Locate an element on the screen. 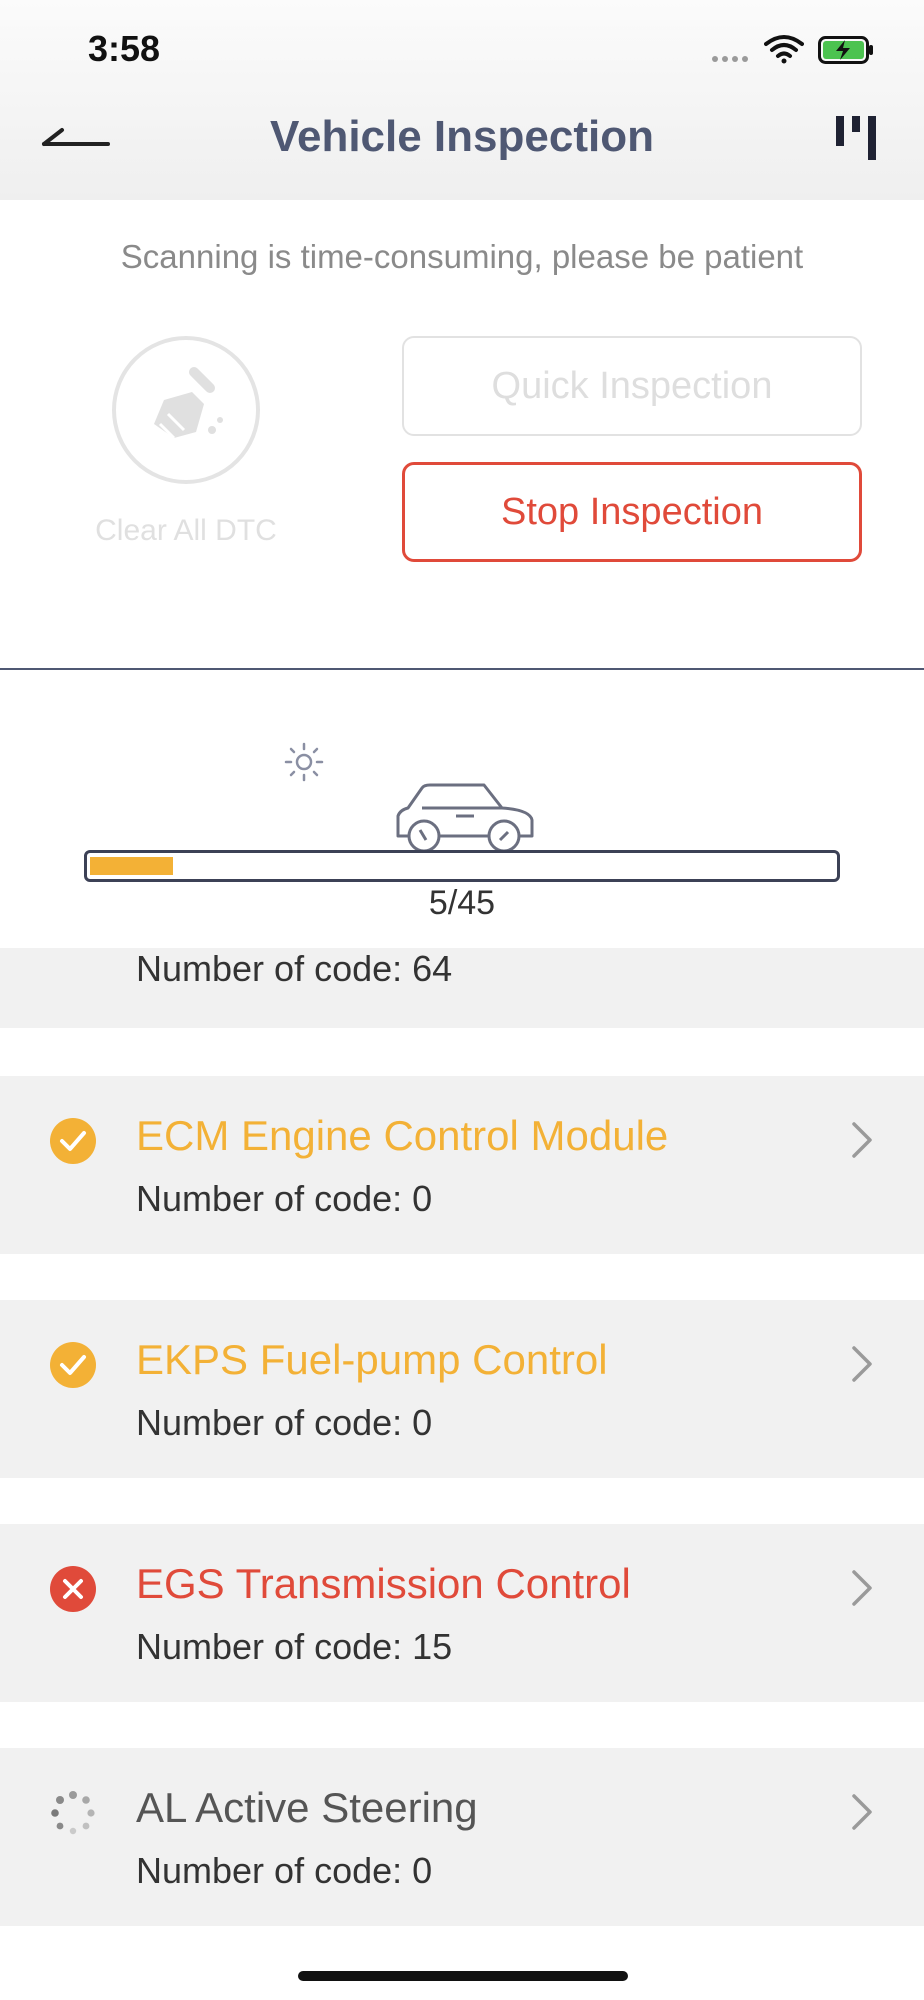  navigation-bar: 3:58 Vehicle Inspection is located at coordinates (462, 100).